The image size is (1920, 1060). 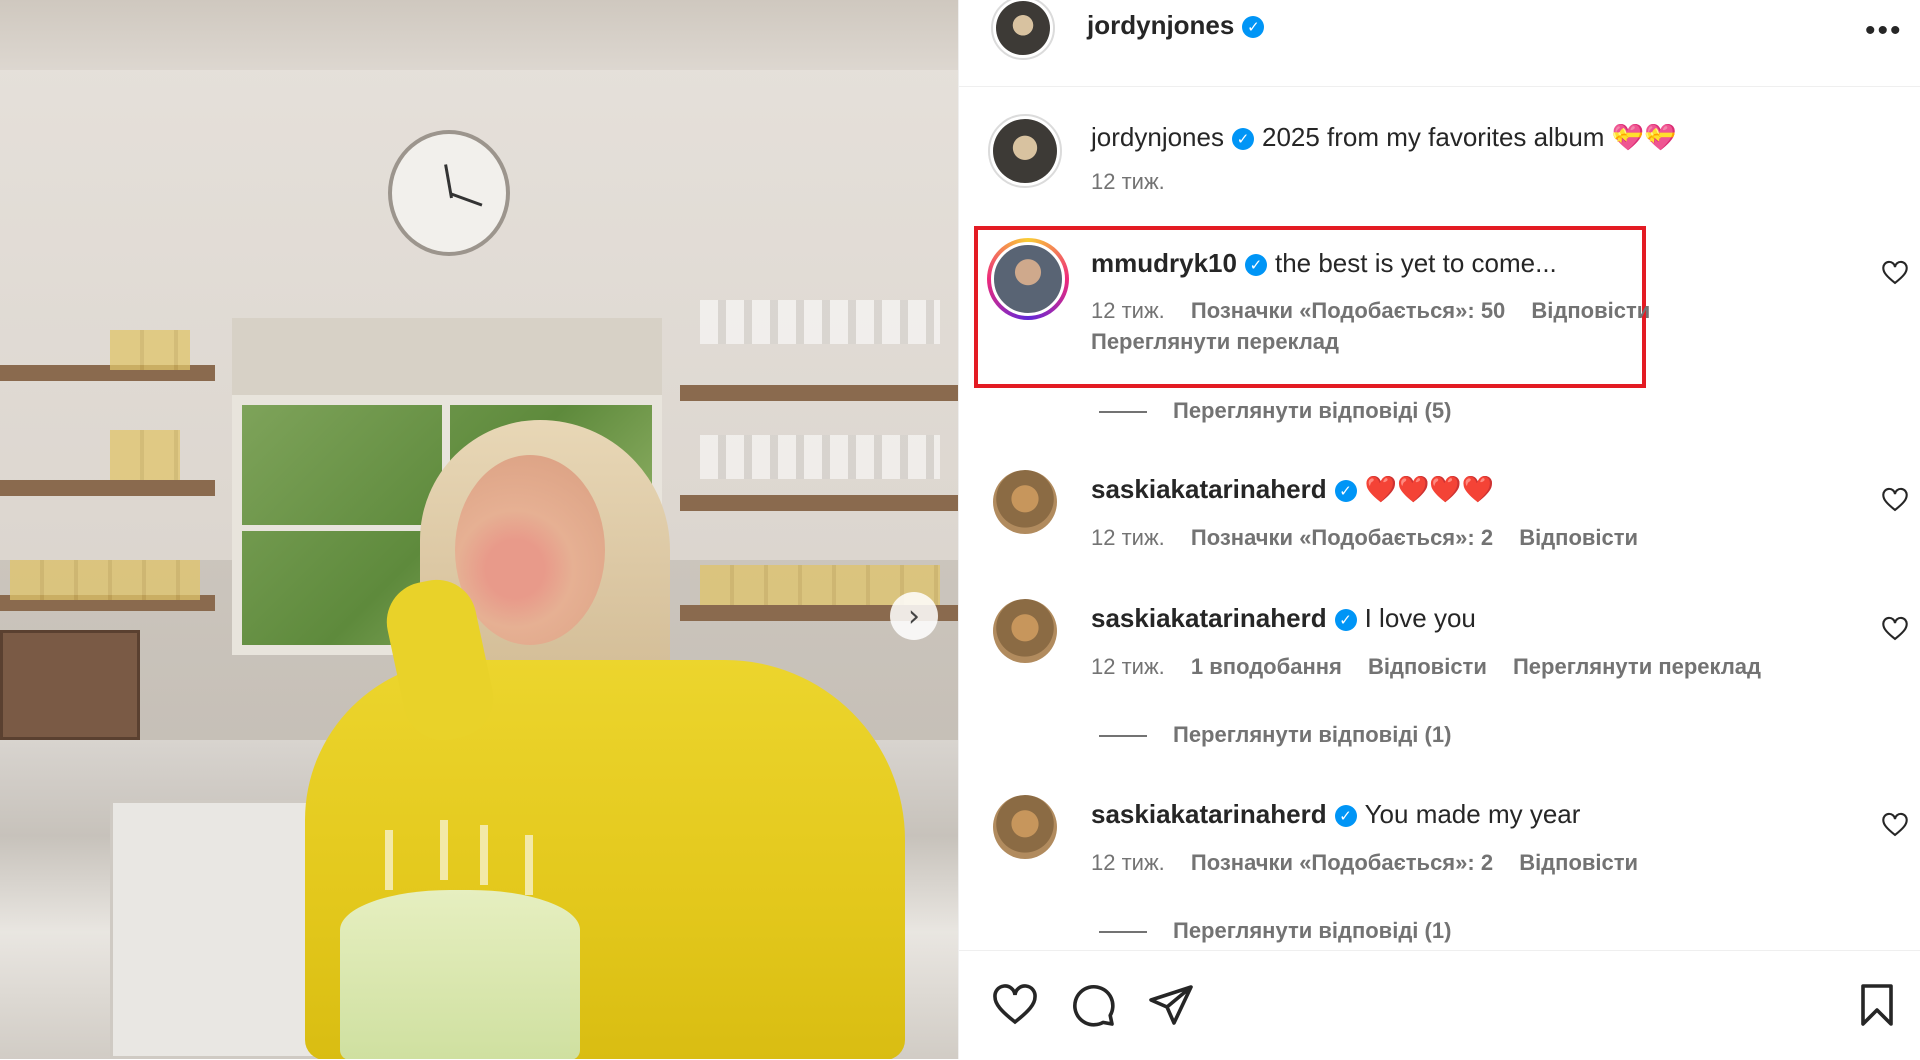 What do you see at coordinates (150, 350) in the screenshot?
I see `shelf-dishes` at bounding box center [150, 350].